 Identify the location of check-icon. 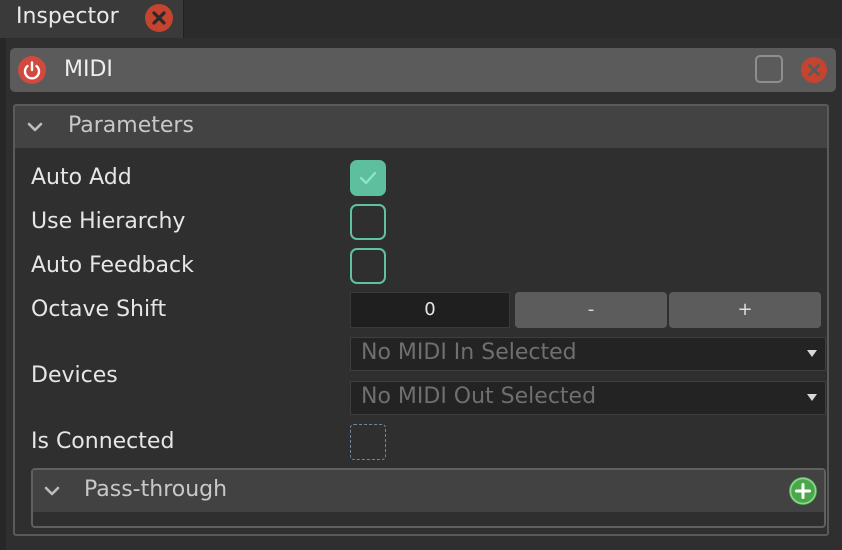
(368, 178).